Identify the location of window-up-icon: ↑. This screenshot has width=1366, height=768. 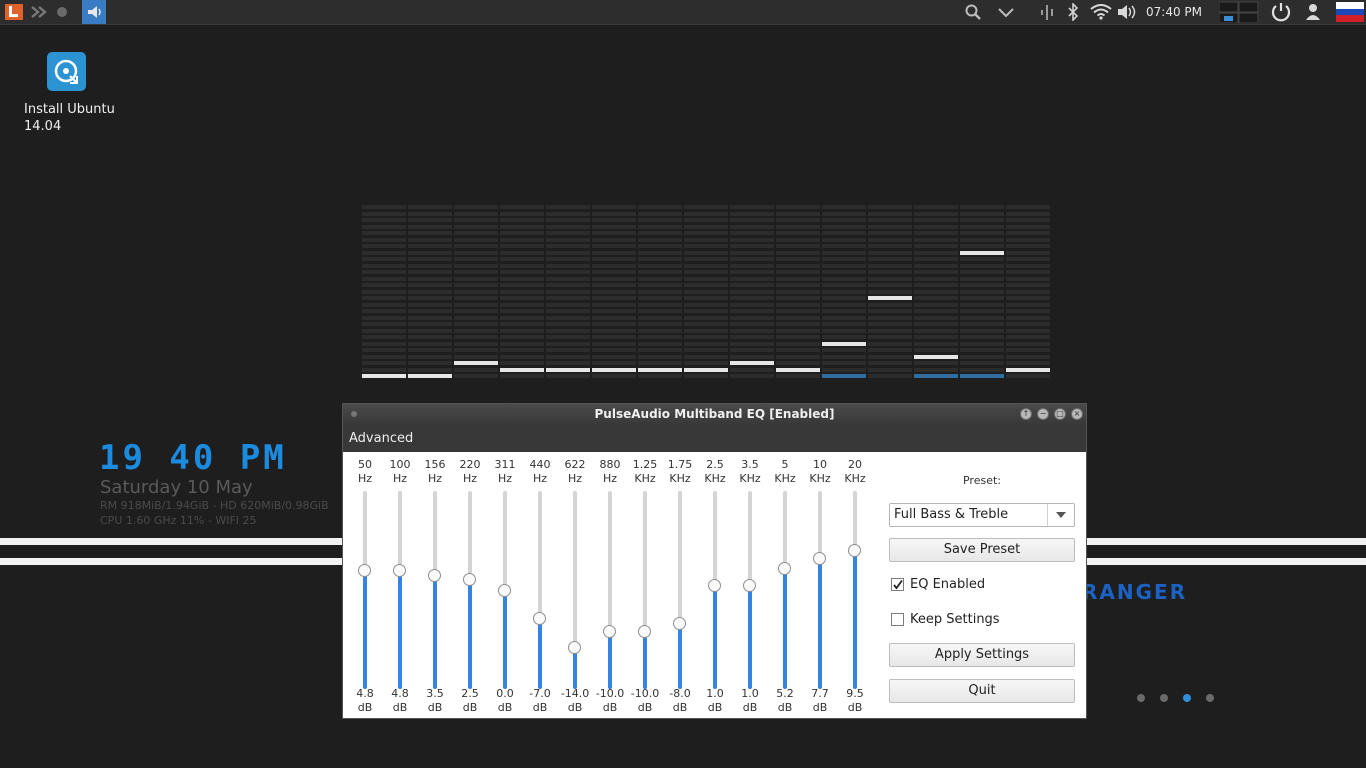
(1026, 414).